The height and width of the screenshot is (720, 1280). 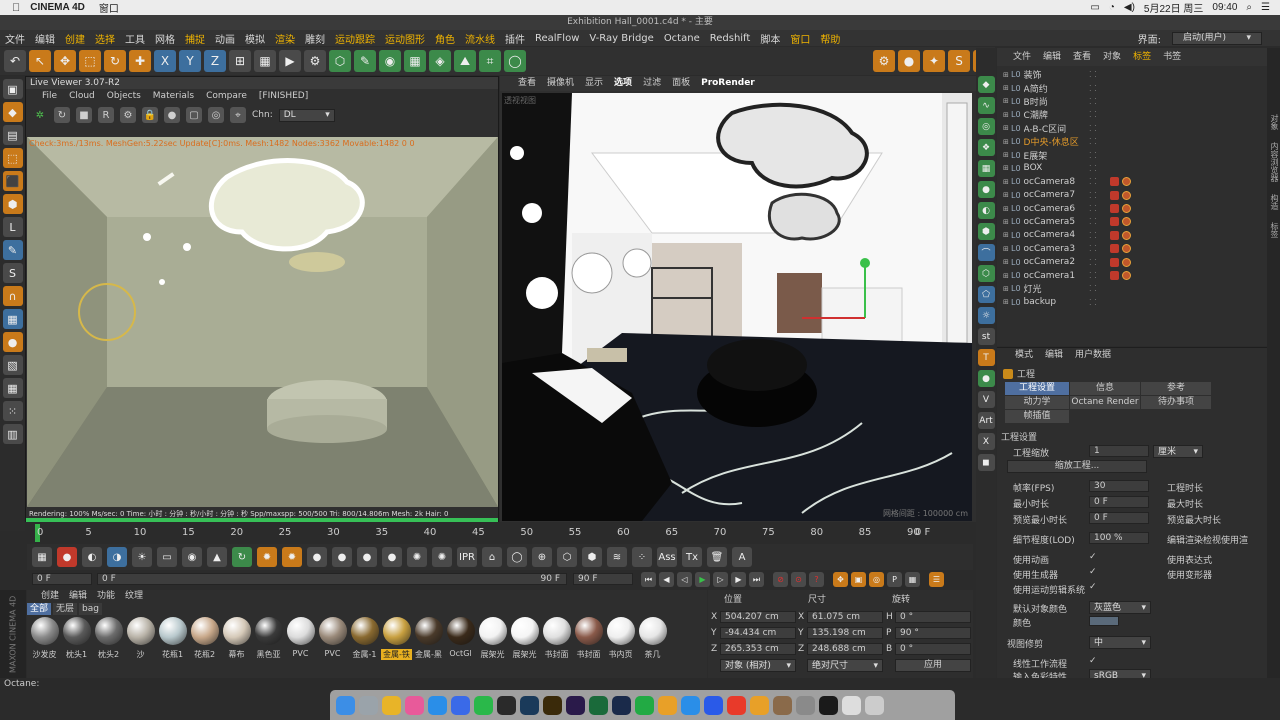 I want to click on menu-item-12: 运动图形, so click(x=405, y=38).